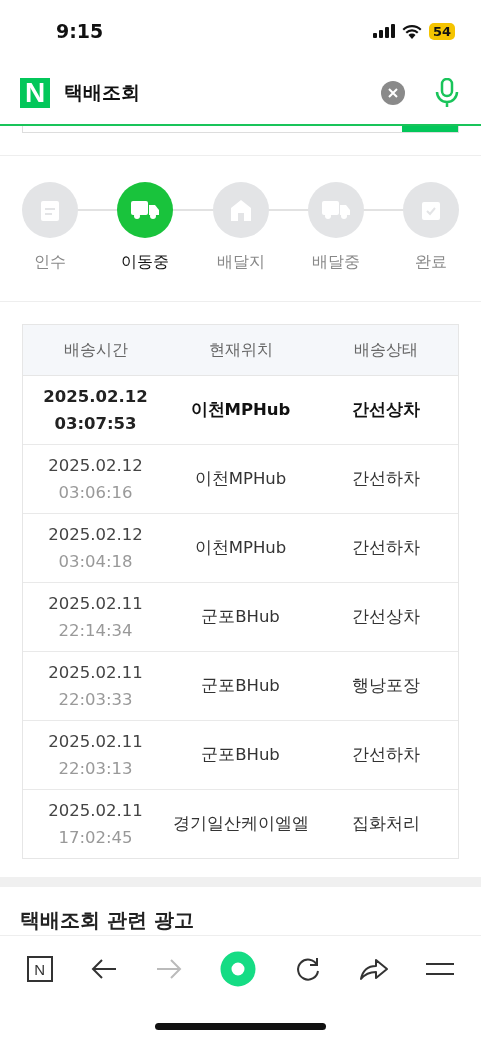  Describe the element at coordinates (440, 969) in the screenshot. I see `menu-icon` at that location.